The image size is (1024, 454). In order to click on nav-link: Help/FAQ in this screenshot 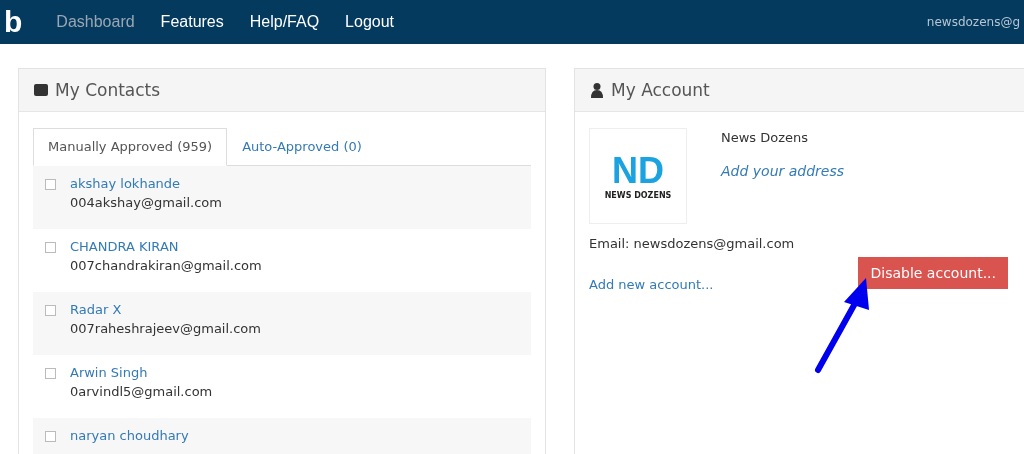, I will do `click(284, 22)`.